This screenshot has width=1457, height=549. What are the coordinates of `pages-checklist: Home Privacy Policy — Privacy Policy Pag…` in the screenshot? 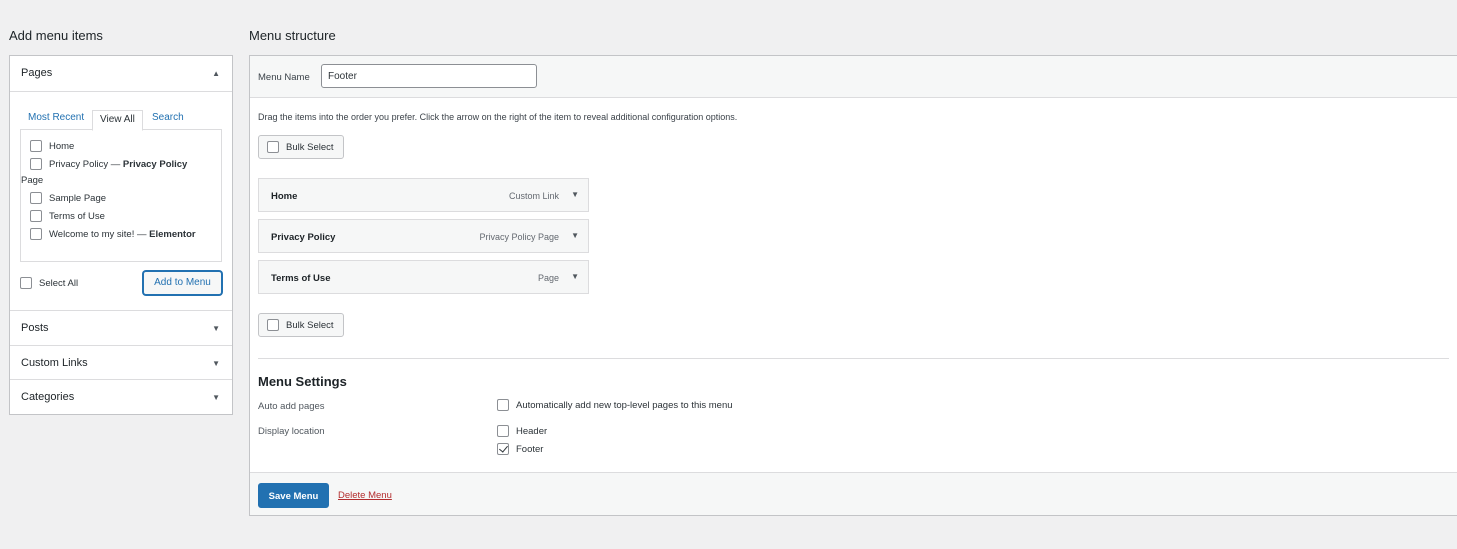 It's located at (121, 195).